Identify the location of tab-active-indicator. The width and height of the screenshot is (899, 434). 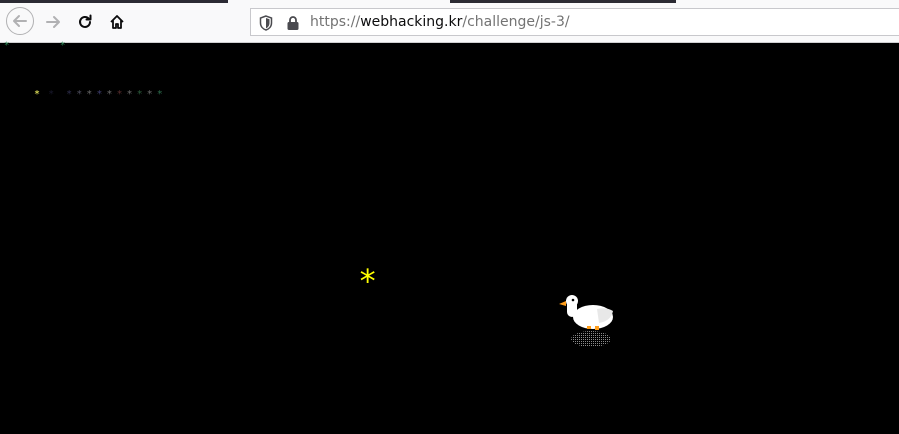
(339, 1).